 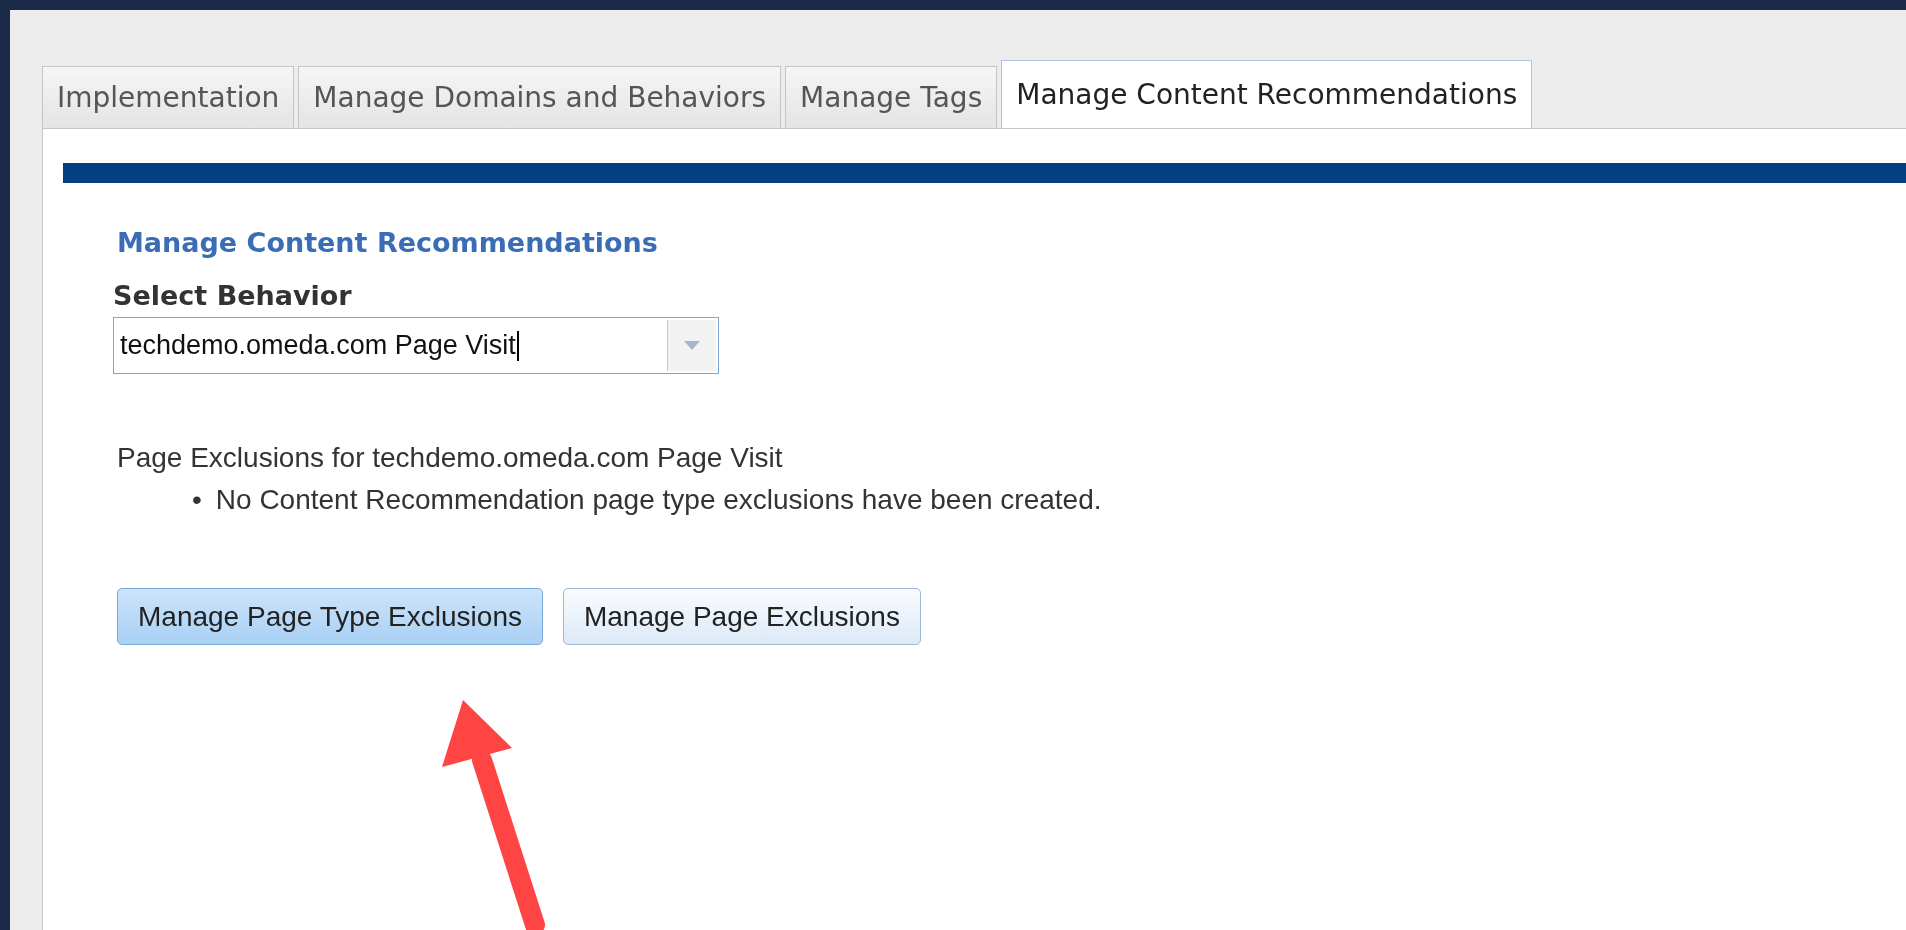 What do you see at coordinates (540, 97) in the screenshot?
I see `tab: Manage Domains and Behaviors` at bounding box center [540, 97].